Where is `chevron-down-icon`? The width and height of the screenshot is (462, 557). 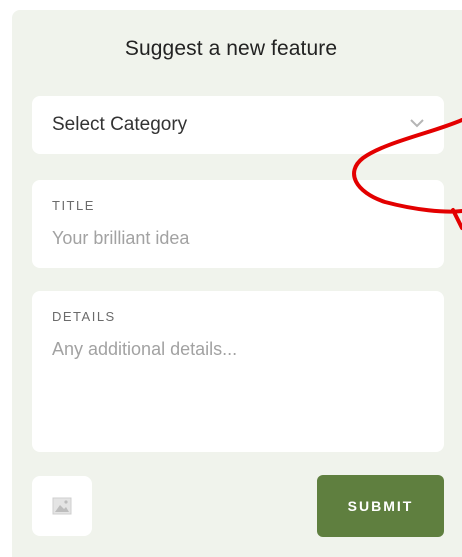 chevron-down-icon is located at coordinates (417, 123).